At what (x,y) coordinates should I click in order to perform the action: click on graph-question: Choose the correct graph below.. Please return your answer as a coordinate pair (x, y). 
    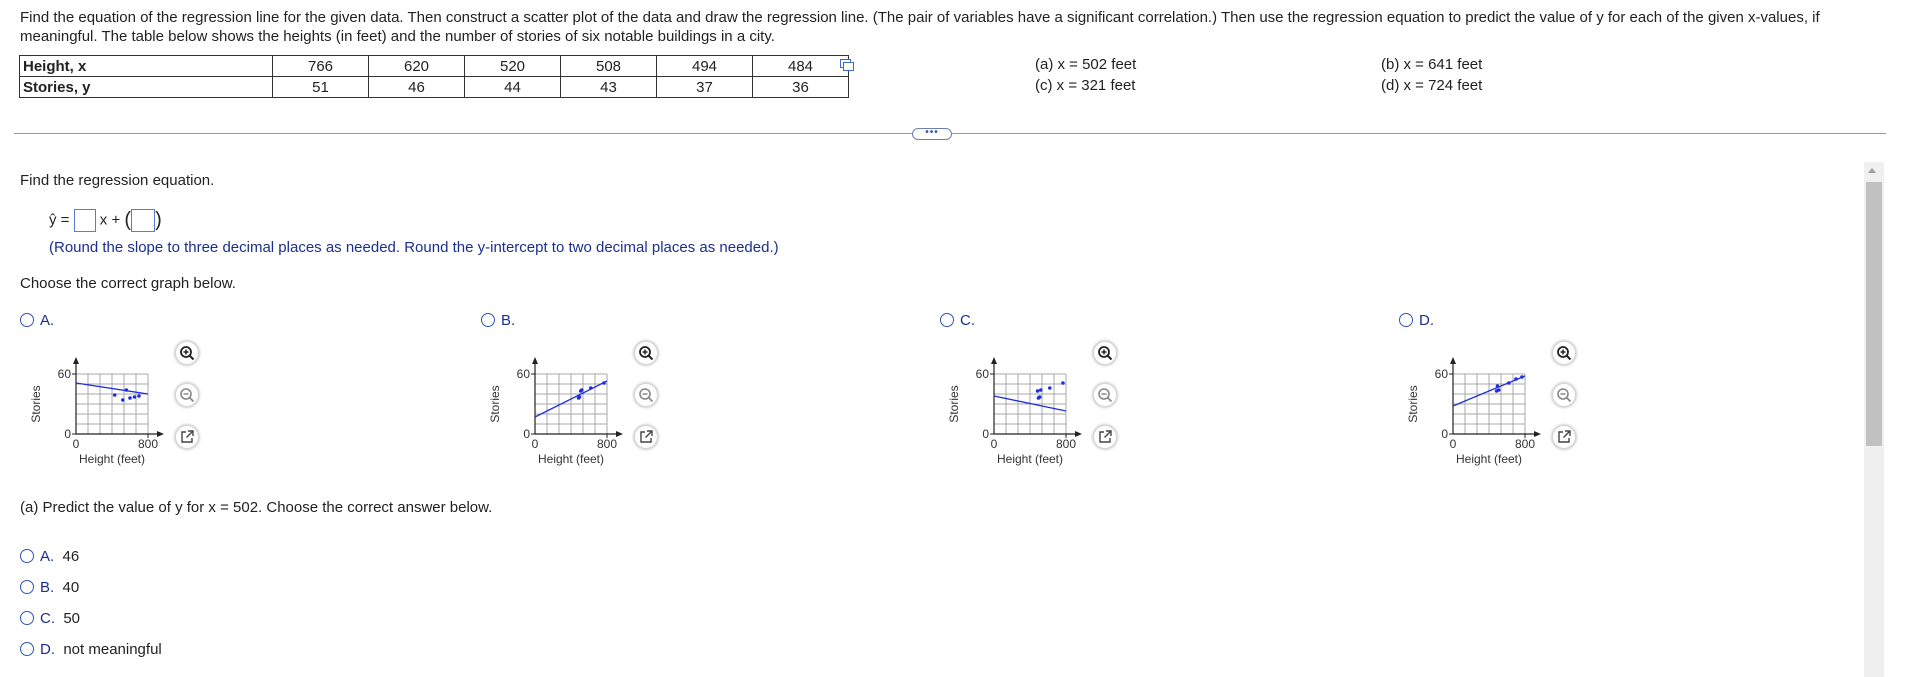
    Looking at the image, I should click on (128, 283).